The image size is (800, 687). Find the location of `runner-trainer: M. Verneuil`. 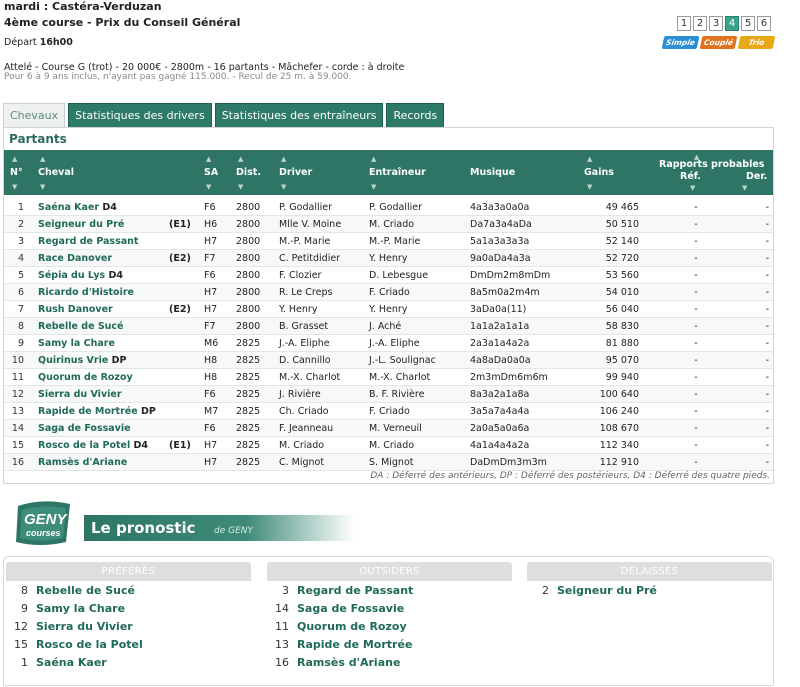

runner-trainer: M. Verneuil is located at coordinates (395, 428).